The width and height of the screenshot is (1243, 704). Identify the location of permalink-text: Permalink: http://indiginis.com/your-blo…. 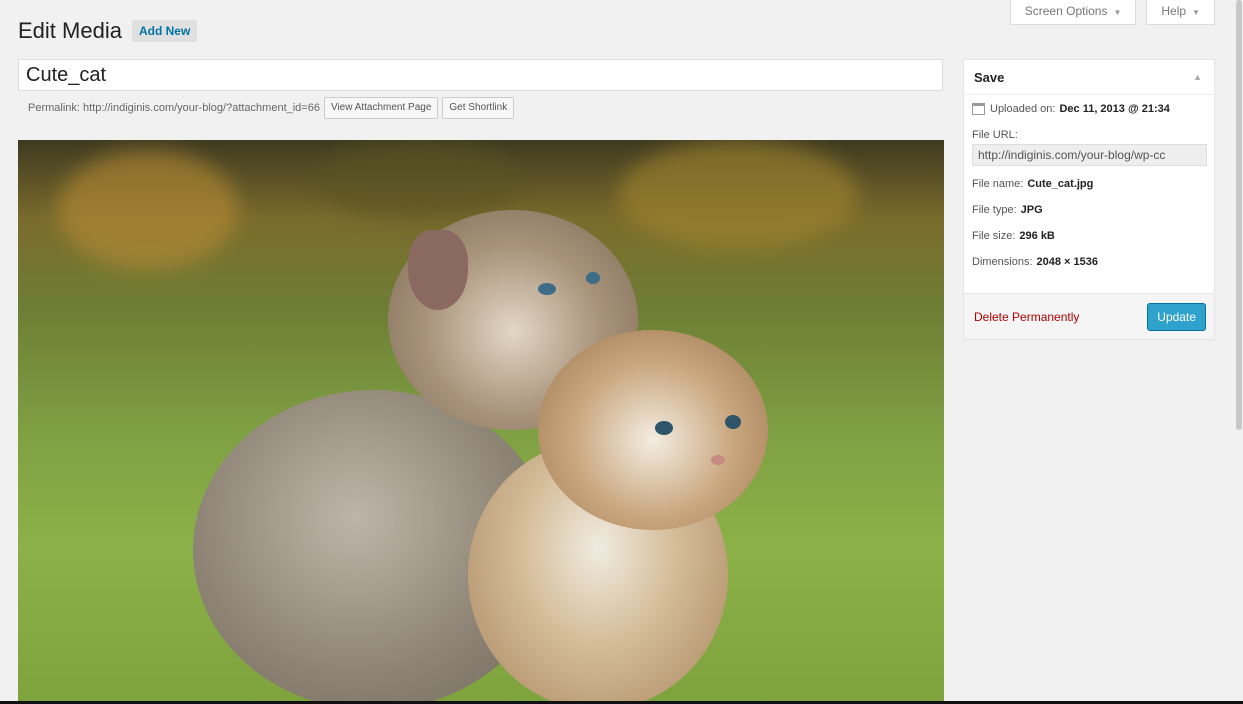
(174, 108).